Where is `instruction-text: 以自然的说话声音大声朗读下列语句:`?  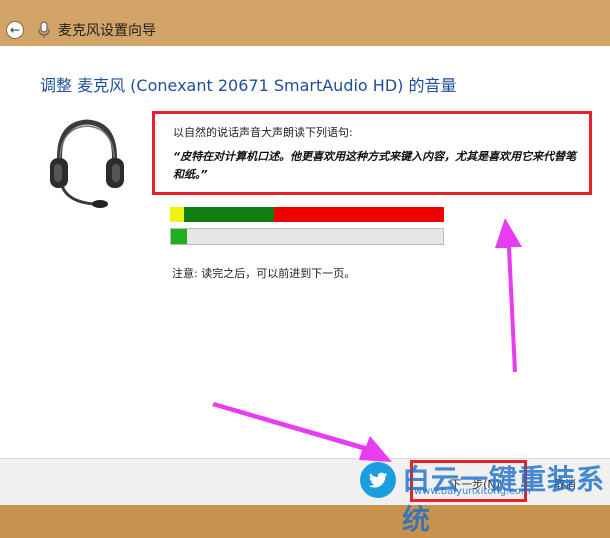 instruction-text: 以自然的说话声音大声朗读下列语句: is located at coordinates (263, 132).